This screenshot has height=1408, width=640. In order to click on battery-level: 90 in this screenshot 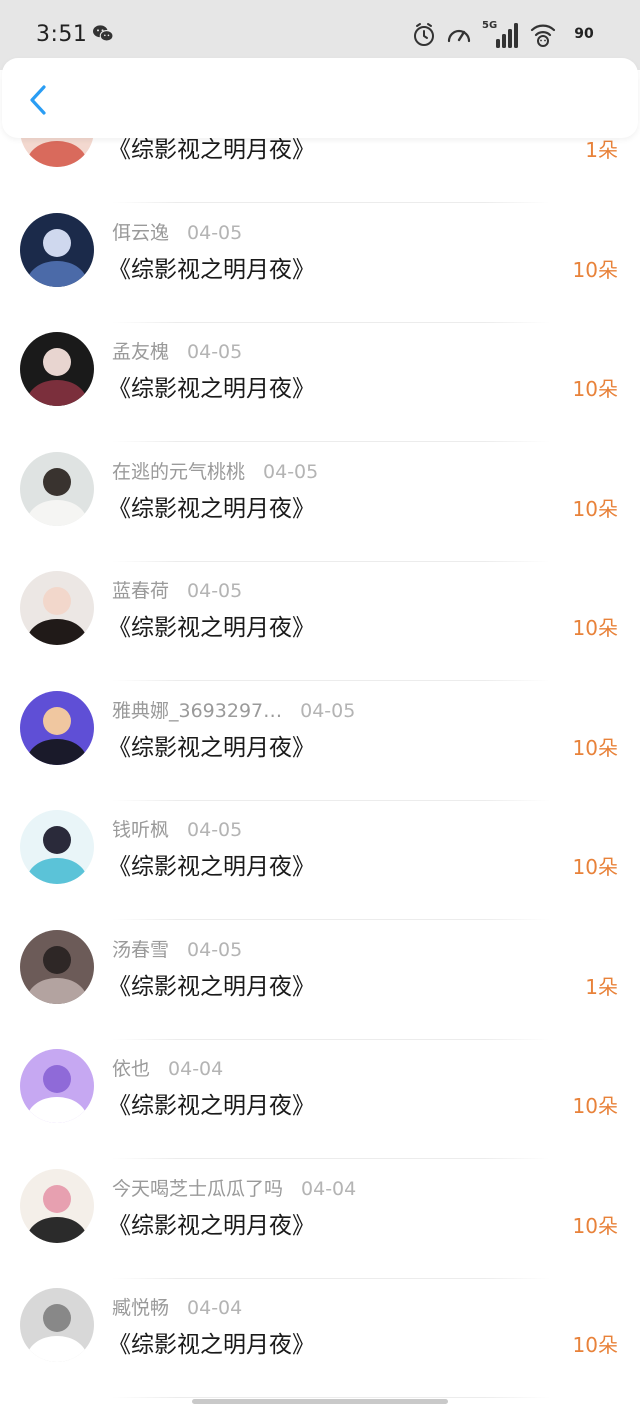, I will do `click(584, 34)`.